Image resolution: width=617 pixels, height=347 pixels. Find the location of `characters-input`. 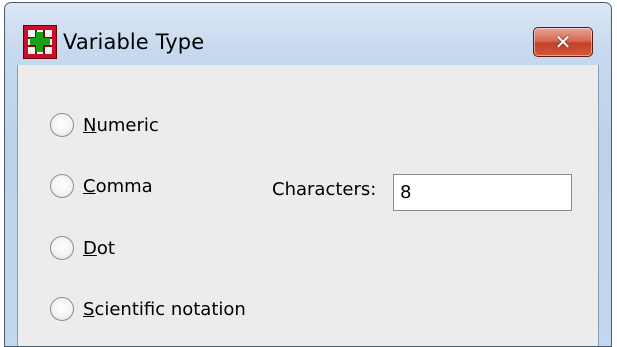

characters-input is located at coordinates (482, 192).